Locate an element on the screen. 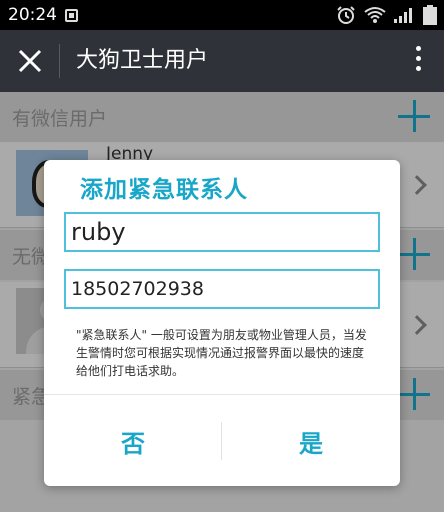 This screenshot has height=512, width=444. page-title: 大狗卫士用户 is located at coordinates (142, 60).